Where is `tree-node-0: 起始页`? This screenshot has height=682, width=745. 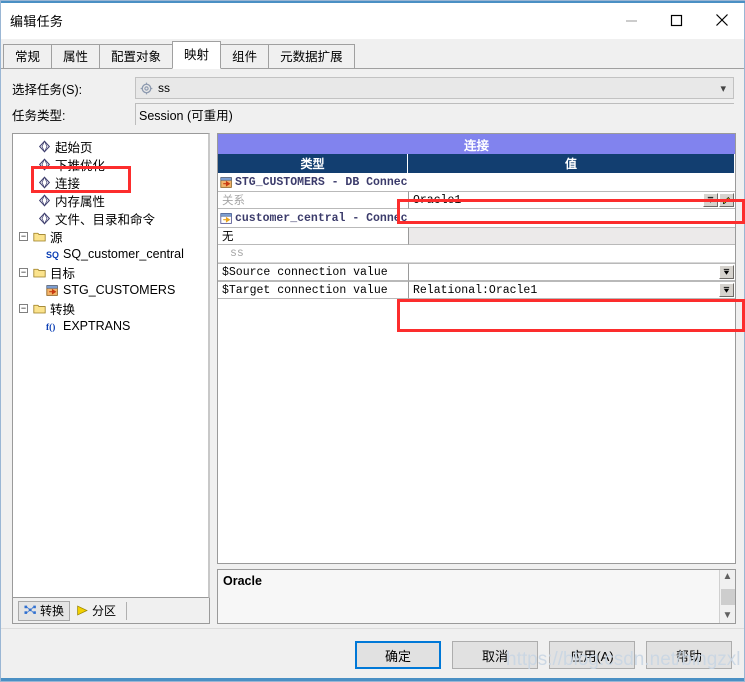 tree-node-0: 起始页 is located at coordinates (110, 146).